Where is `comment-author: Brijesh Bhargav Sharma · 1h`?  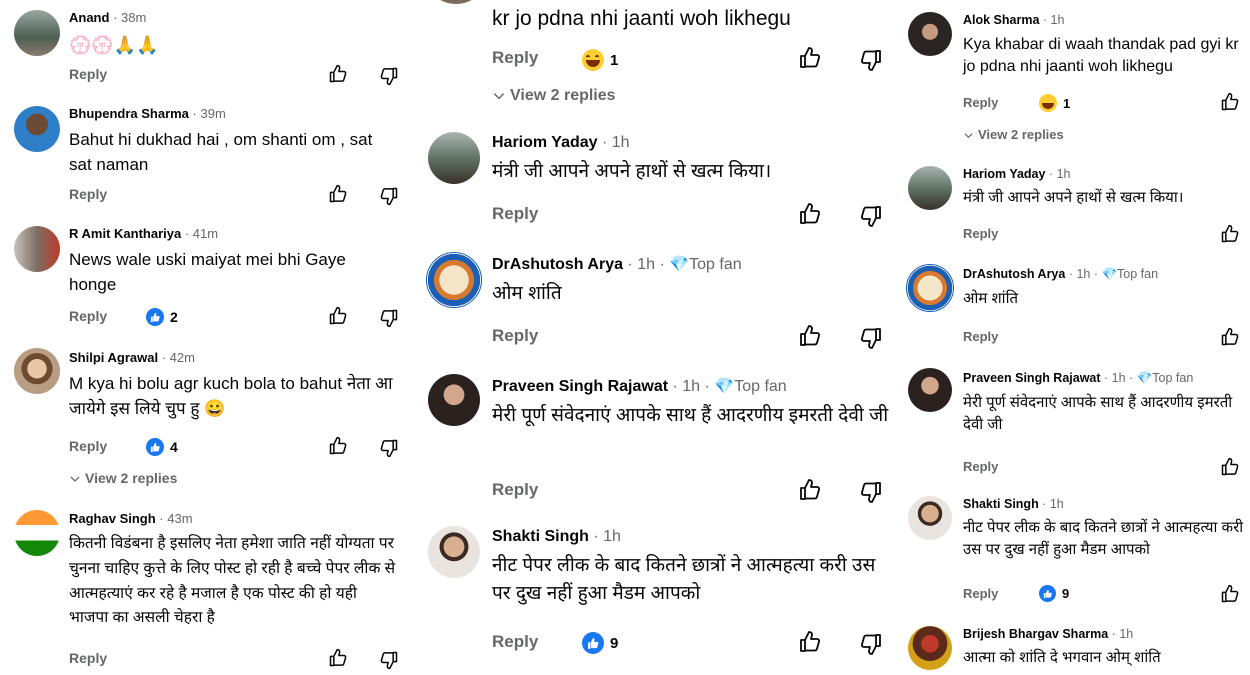
comment-author: Brijesh Bhargav Sharma · 1h is located at coordinates (1048, 634).